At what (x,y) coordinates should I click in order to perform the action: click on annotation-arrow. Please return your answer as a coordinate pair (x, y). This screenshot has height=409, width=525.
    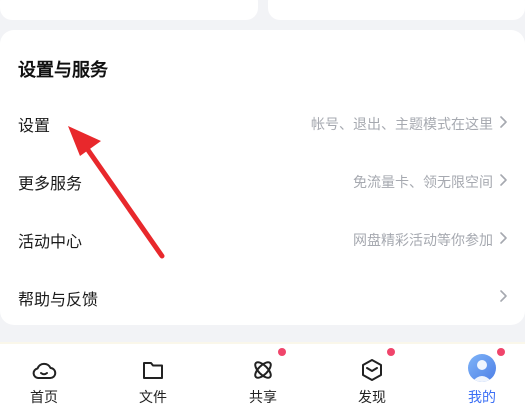
    Looking at the image, I should click on (116, 192).